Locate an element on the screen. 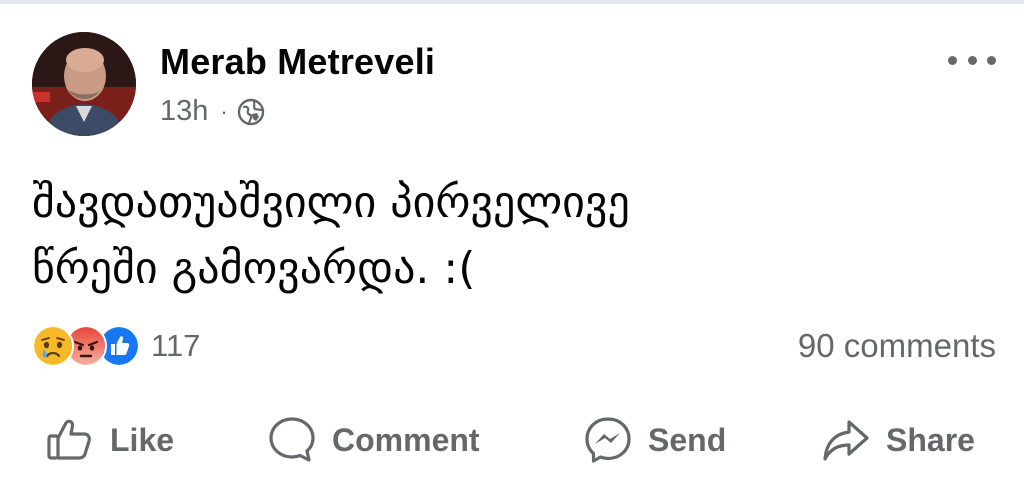 Image resolution: width=1024 pixels, height=481 pixels. send-button: Send is located at coordinates (654, 440).